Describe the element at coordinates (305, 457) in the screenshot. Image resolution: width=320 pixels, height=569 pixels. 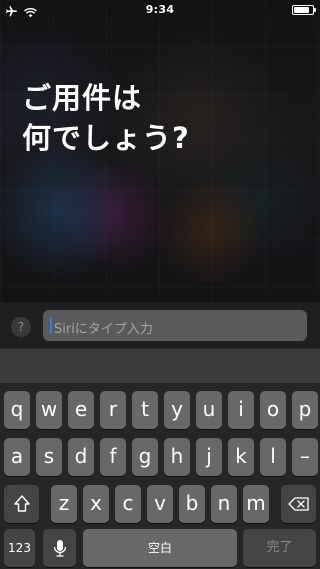
I see `key-dash: –` at that location.